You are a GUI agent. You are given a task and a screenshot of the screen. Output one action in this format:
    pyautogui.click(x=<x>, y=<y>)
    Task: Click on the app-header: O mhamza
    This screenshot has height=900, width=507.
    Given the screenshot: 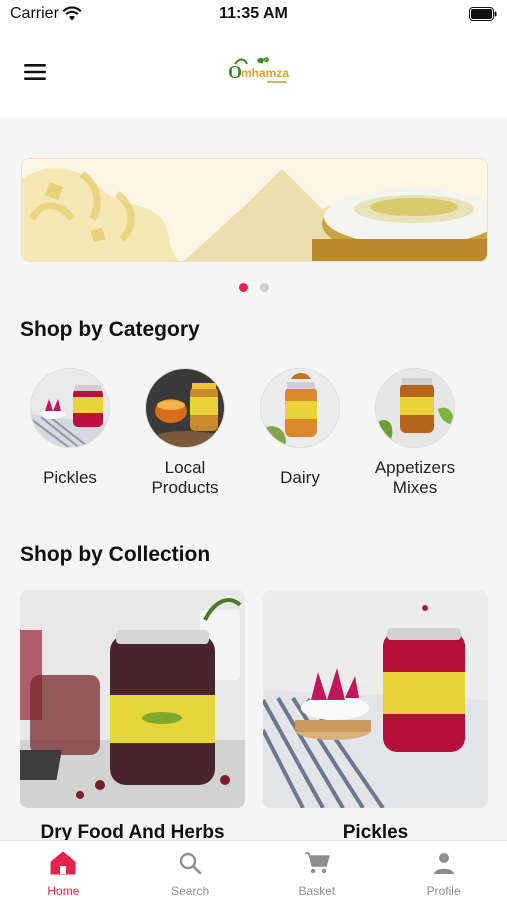 What is the action you would take?
    pyautogui.click(x=253, y=74)
    